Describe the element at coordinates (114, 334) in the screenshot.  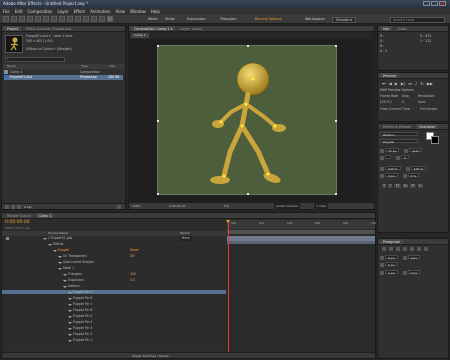
I see `property-row: Puppet Pin 2` at that location.